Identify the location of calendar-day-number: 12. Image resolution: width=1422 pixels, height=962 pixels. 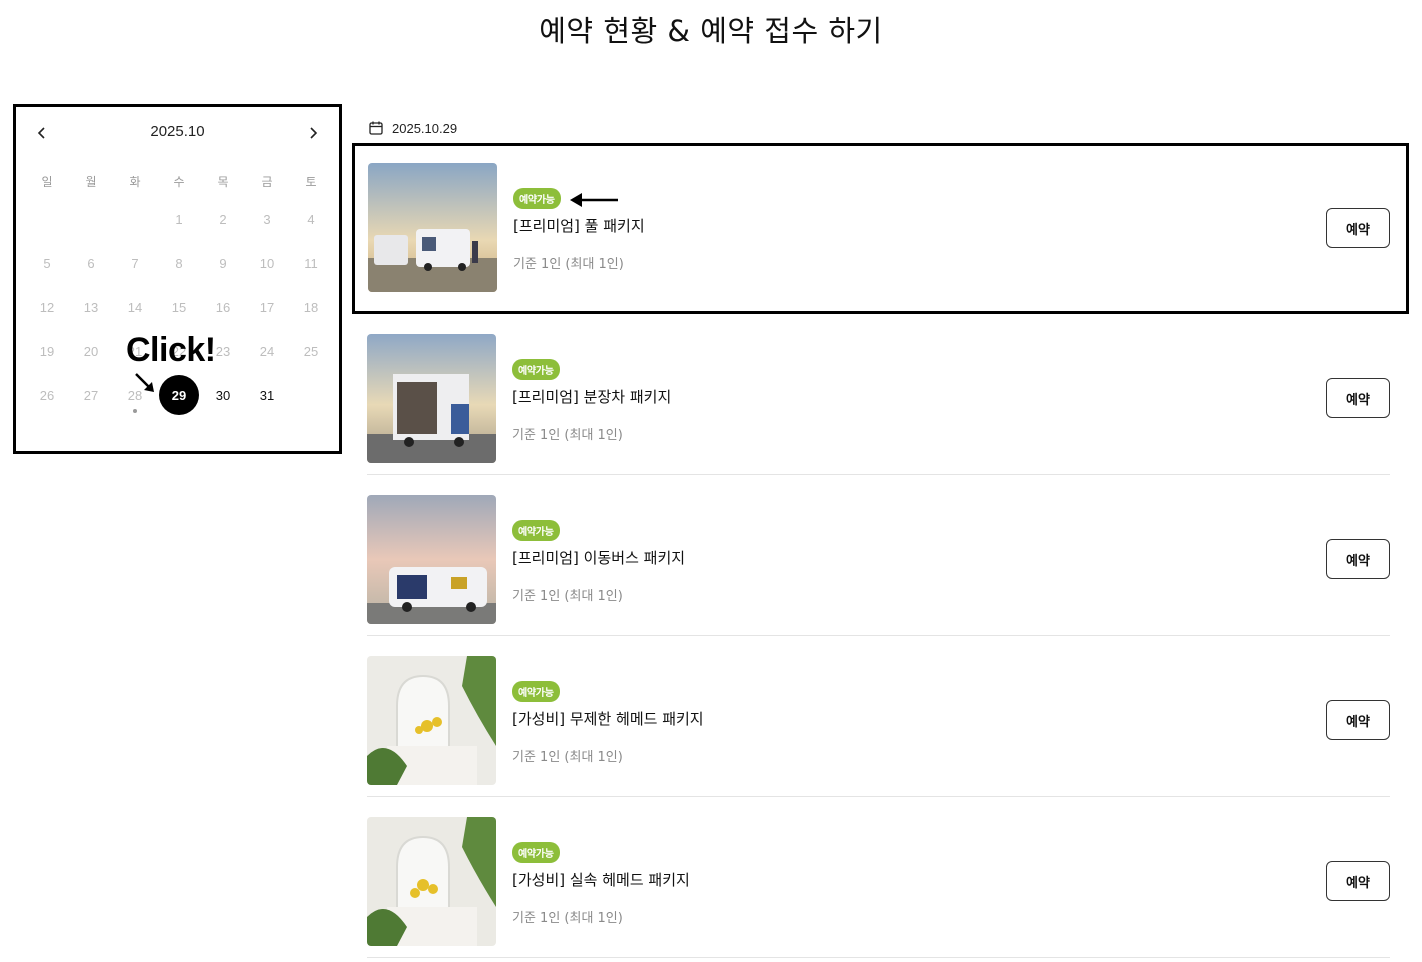
(47, 307).